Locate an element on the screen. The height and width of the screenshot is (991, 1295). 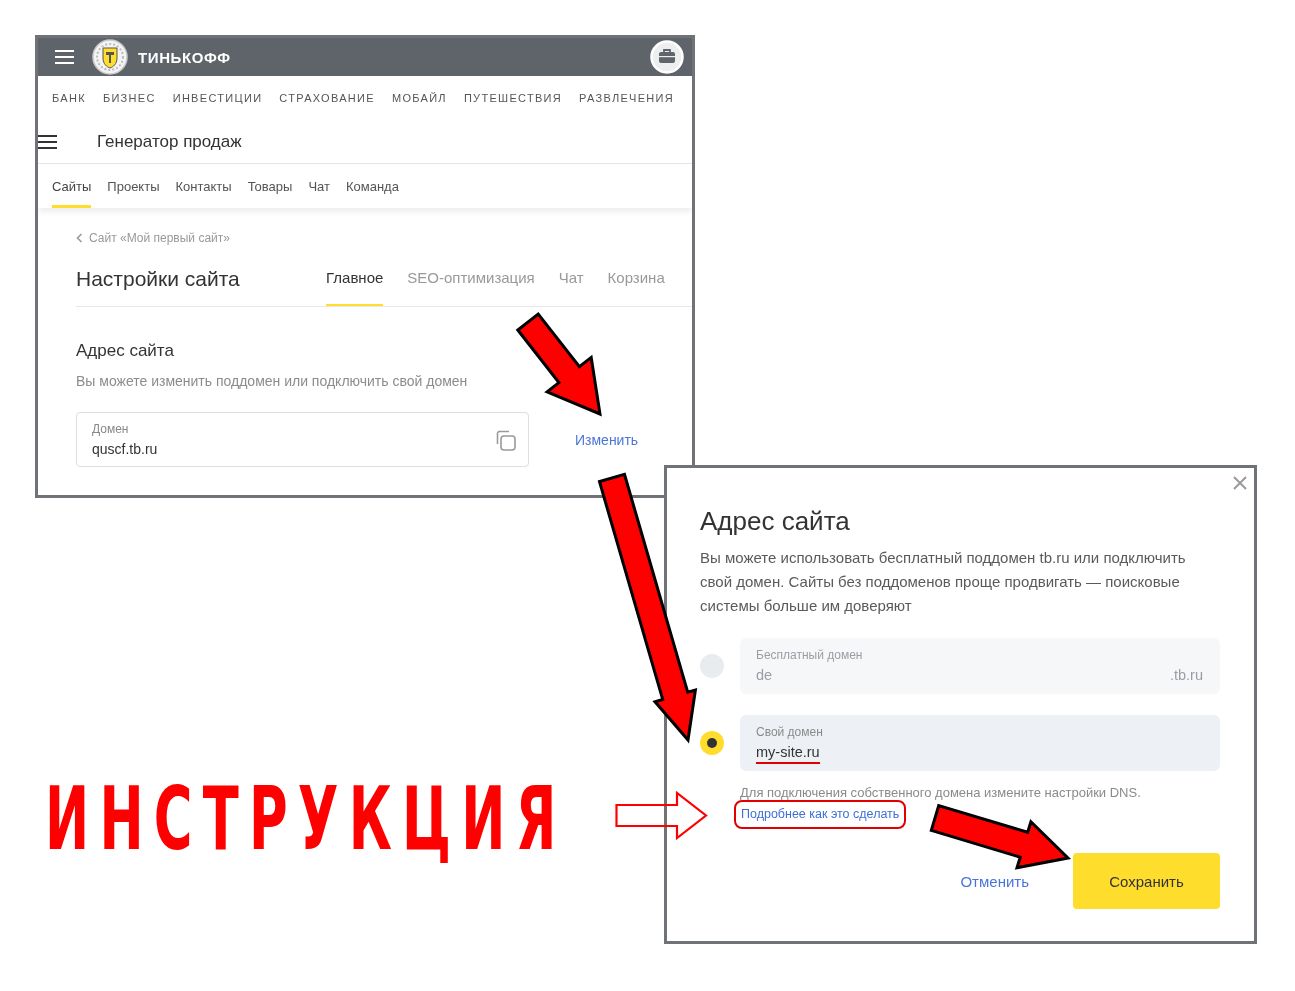
field-label: Домен is located at coordinates (111, 429).